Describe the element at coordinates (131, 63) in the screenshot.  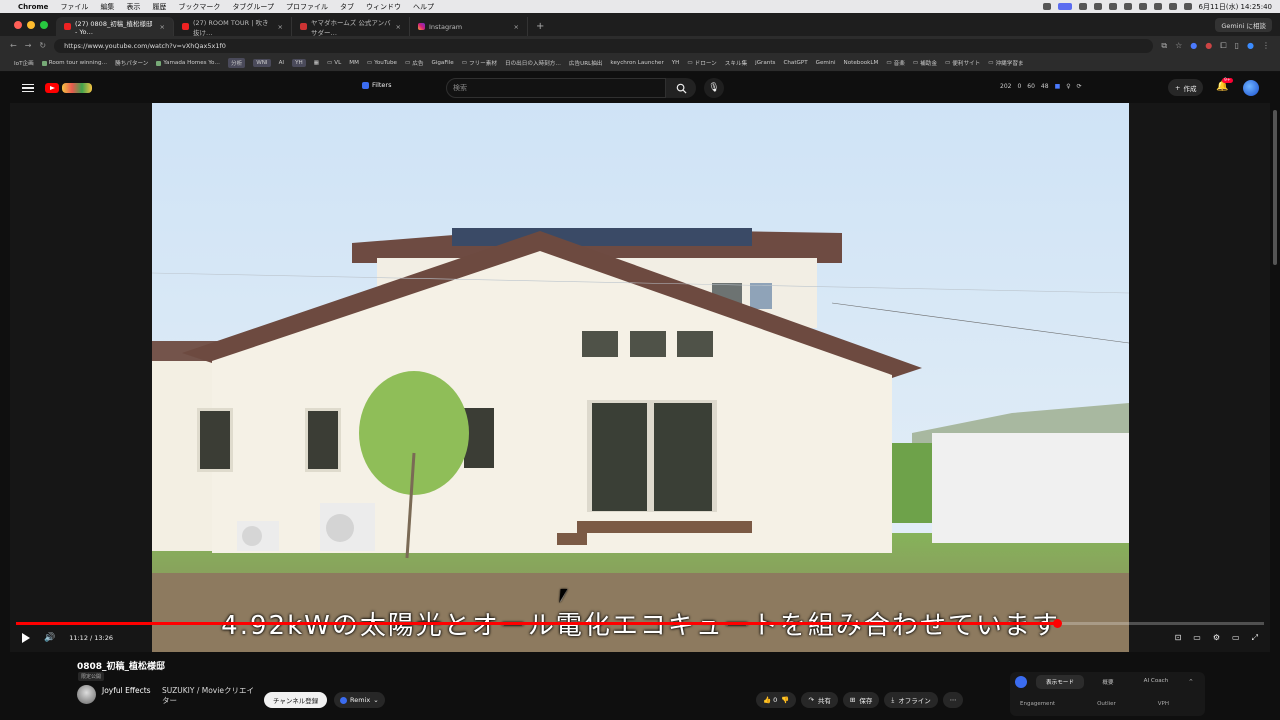
I see `bookmark-item: 勝ちパターン` at that location.